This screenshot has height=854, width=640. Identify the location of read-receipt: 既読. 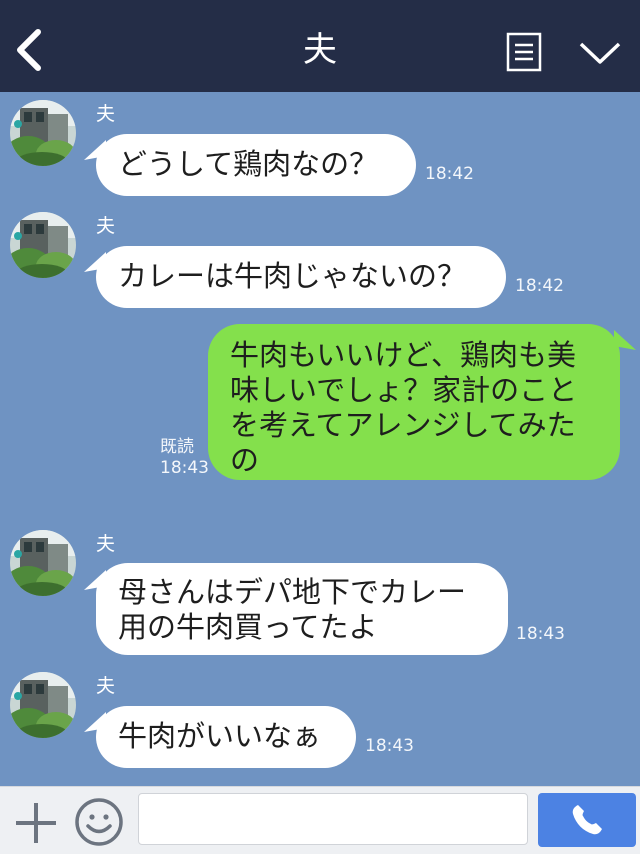
(177, 447).